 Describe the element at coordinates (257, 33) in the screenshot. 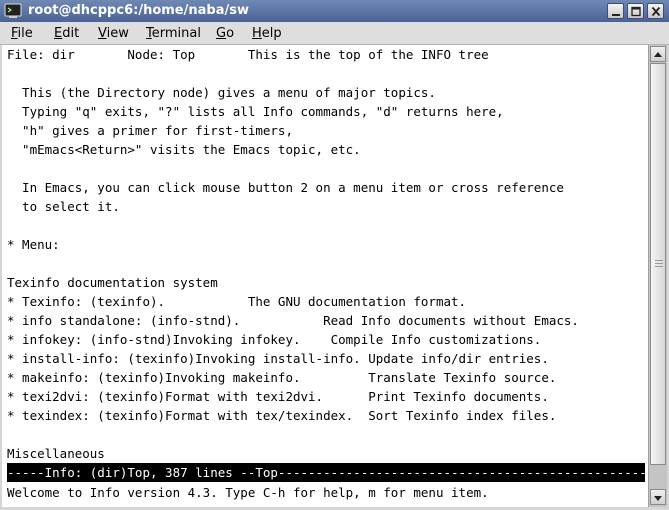

I see `menu-help-mnemonic: H` at that location.